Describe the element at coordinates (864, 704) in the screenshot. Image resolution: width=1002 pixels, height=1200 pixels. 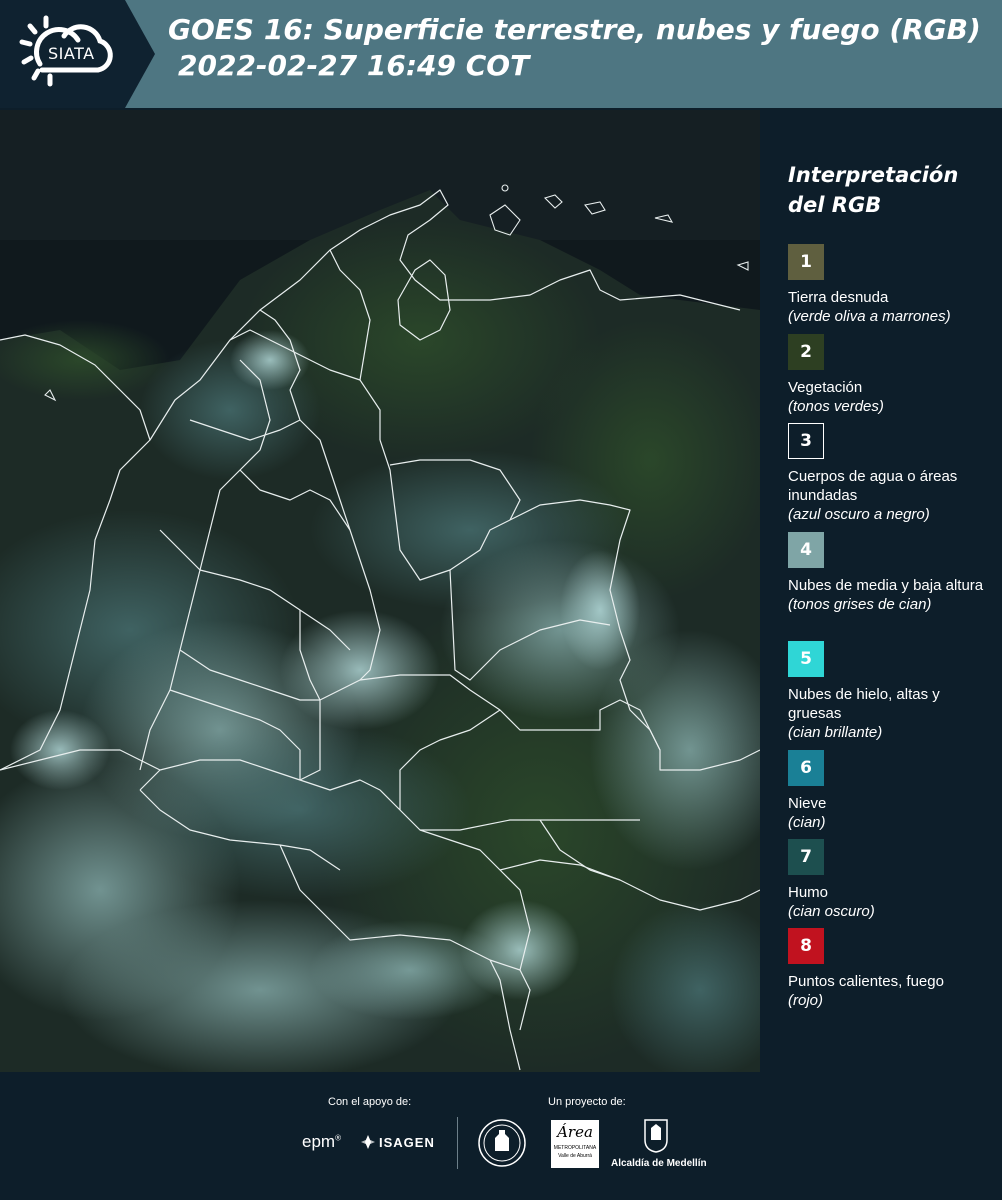
I see `legend-label: Nubes de hielo, altas y gruesas` at that location.